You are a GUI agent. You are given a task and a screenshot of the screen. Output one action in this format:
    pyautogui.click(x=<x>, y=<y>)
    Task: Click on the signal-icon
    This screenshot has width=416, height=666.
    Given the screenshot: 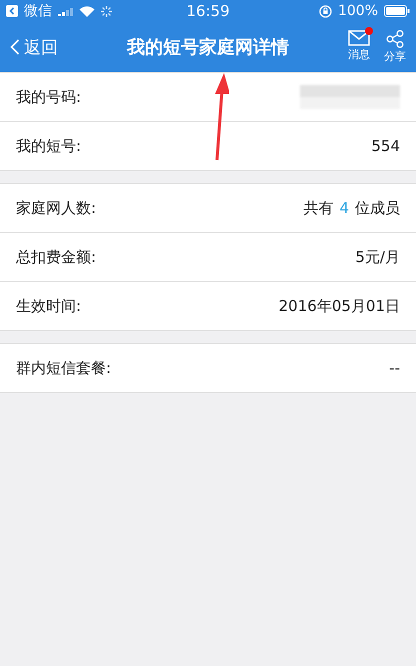 What is the action you would take?
    pyautogui.click(x=65, y=11)
    